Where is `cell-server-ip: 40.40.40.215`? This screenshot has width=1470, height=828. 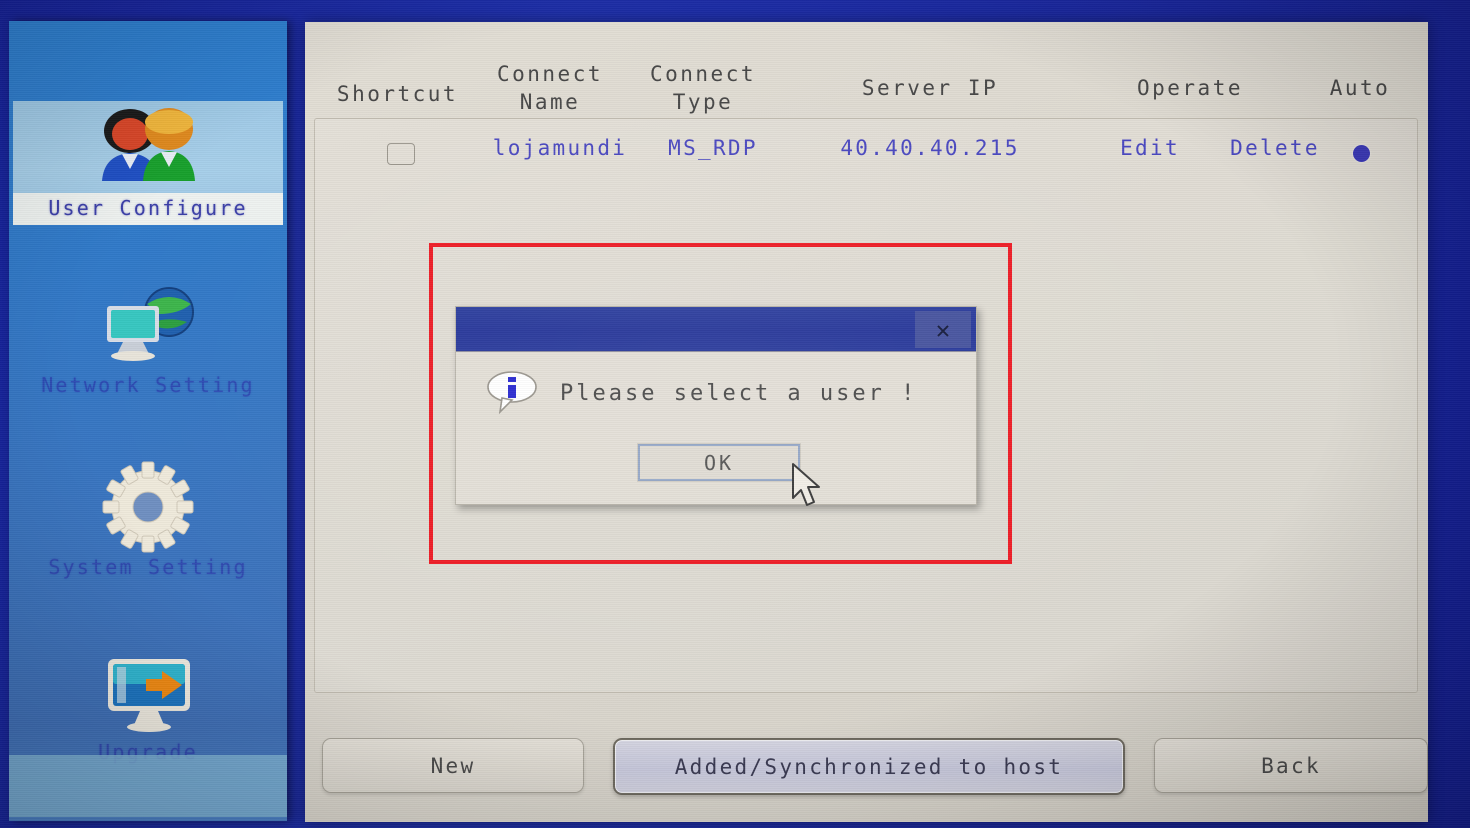
cell-server-ip: 40.40.40.215 is located at coordinates (930, 148).